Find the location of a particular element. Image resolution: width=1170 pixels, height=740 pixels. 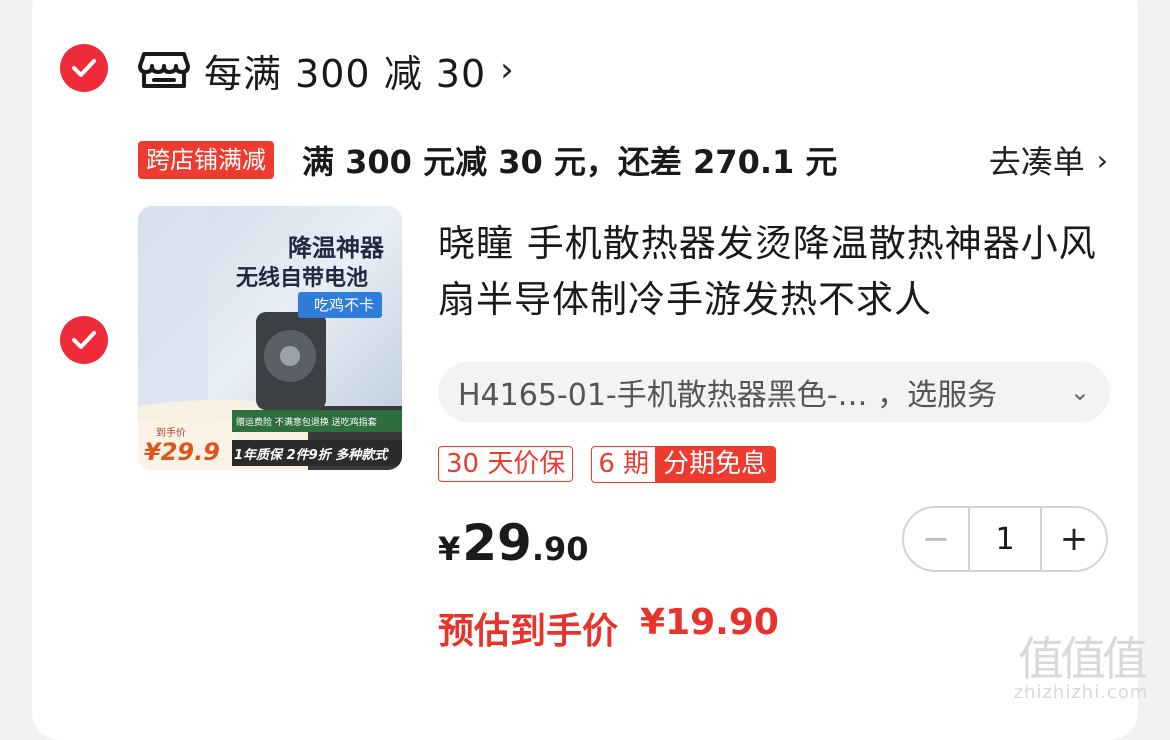

image-price-label: 到手价 is located at coordinates (171, 433).